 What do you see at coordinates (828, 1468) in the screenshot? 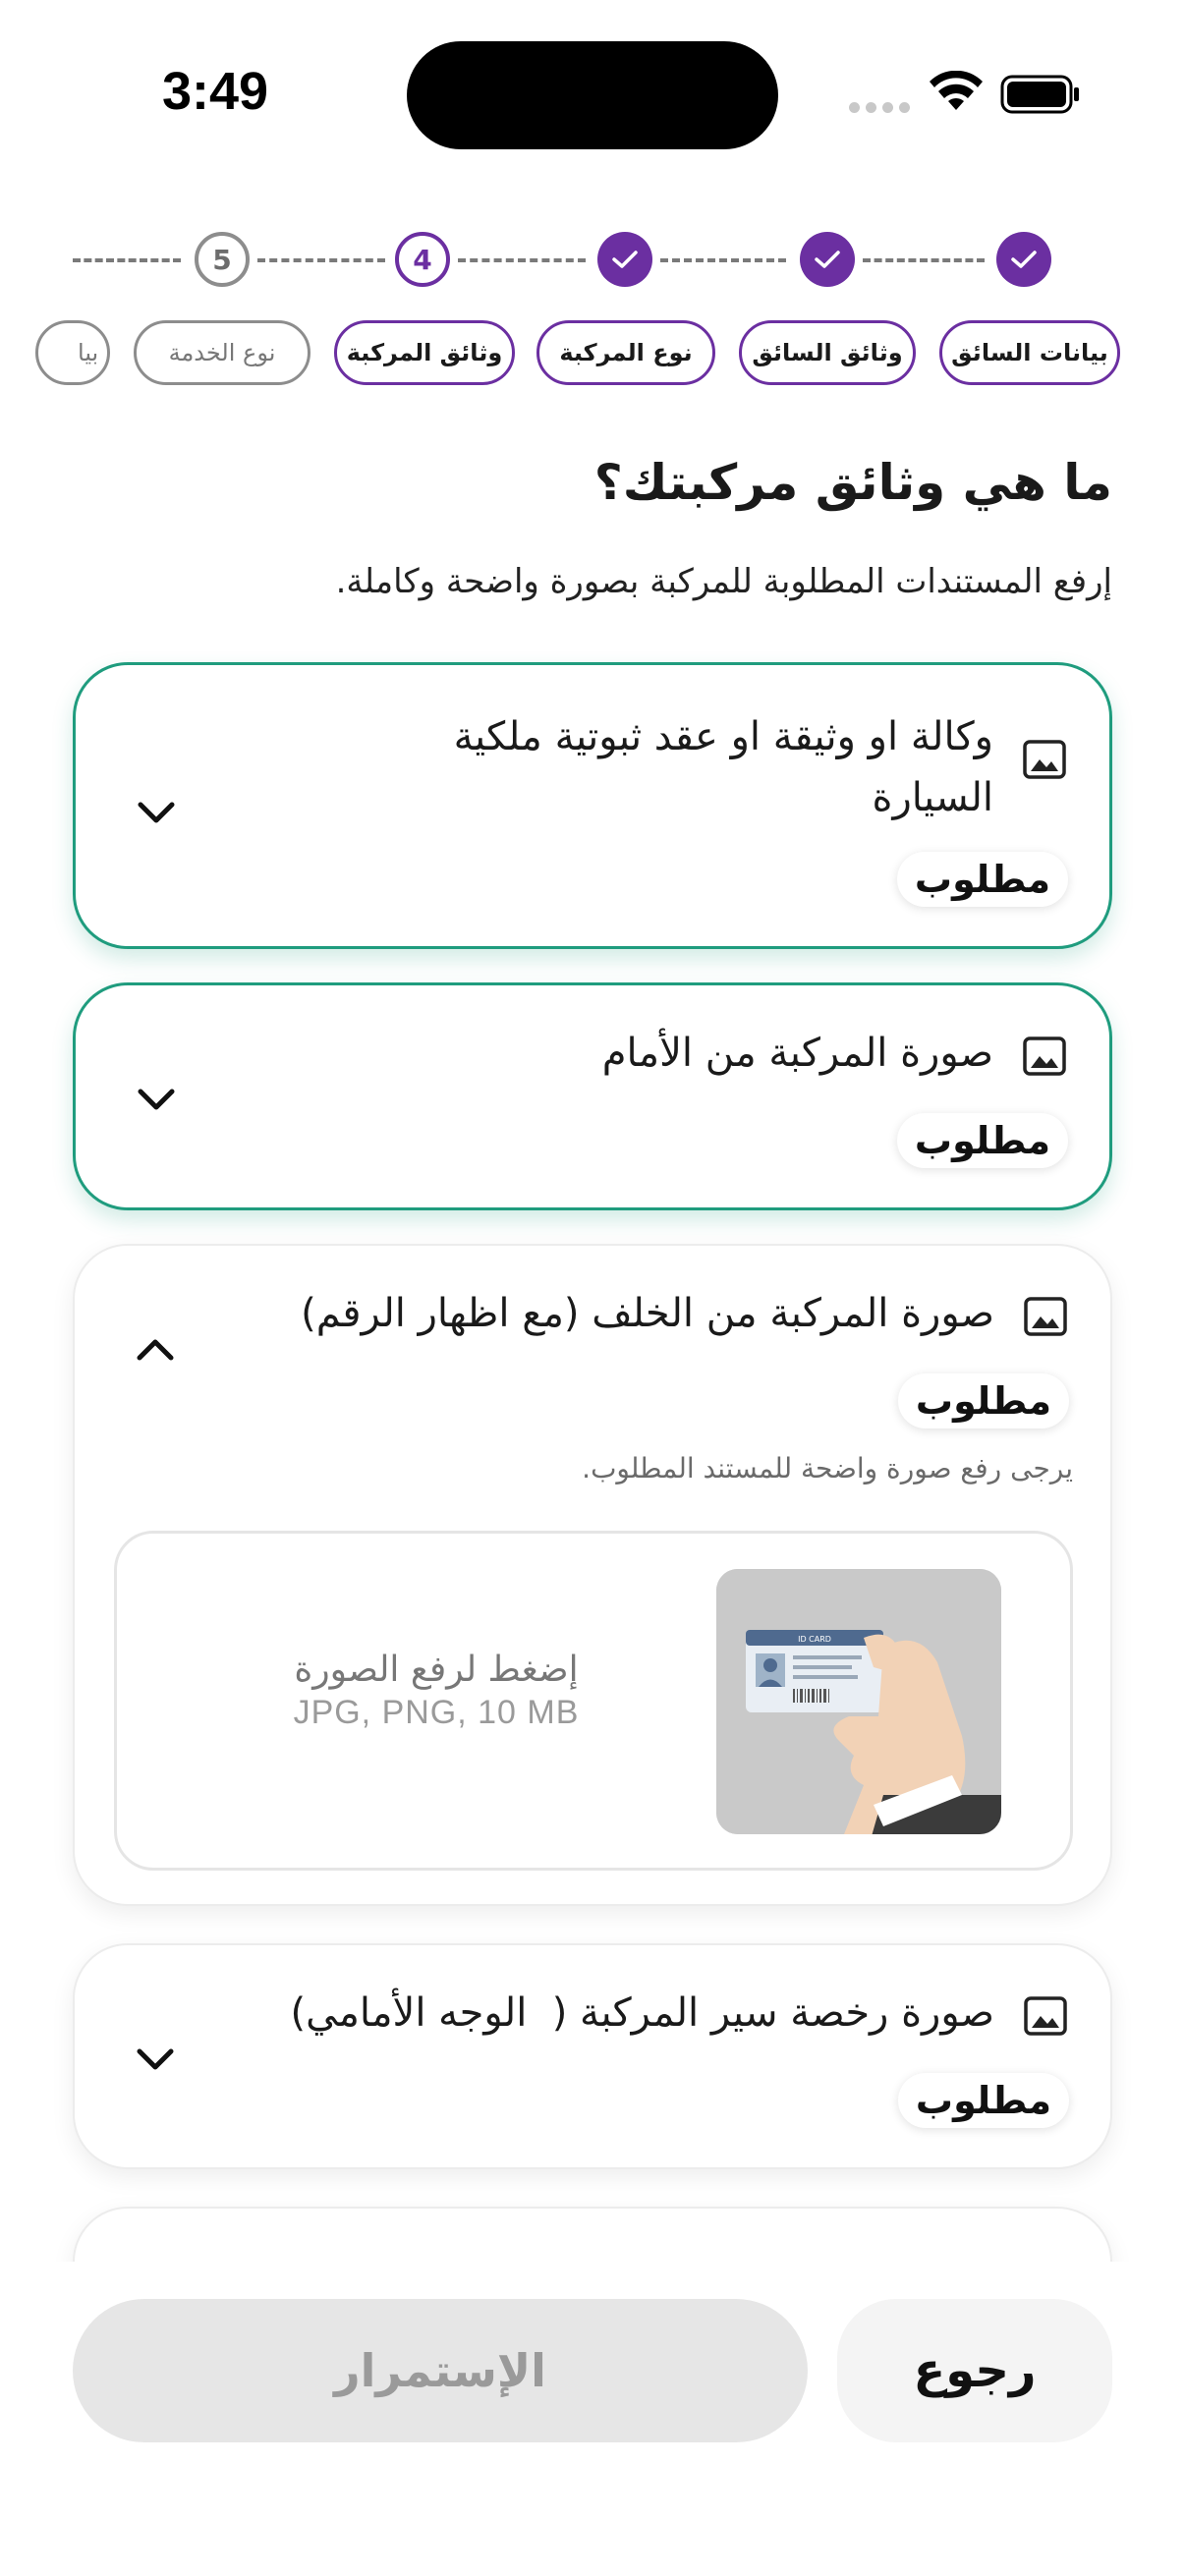
I see `upload-hint: يرجى رفع صورة واضحة للمستند المطلوب.` at bounding box center [828, 1468].